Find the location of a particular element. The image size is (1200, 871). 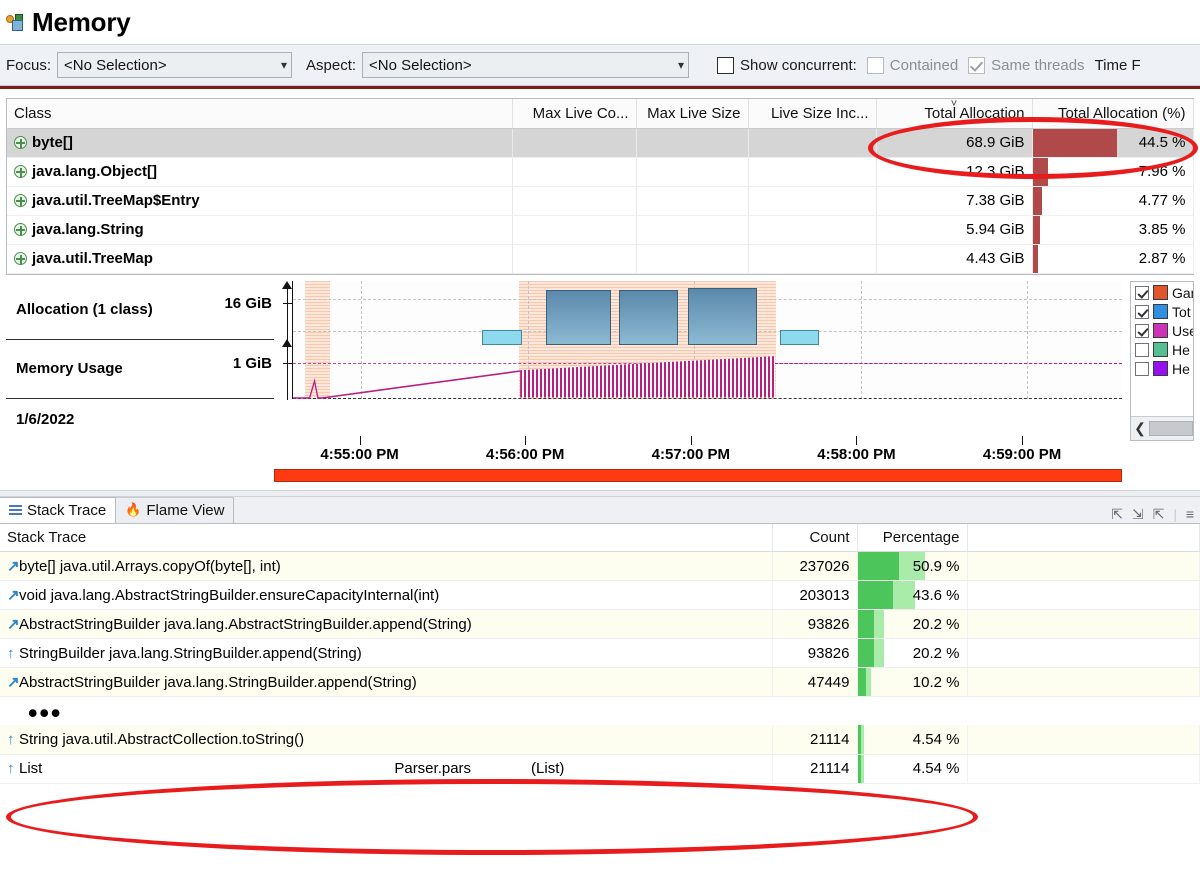

col-count: Count is located at coordinates (815, 537).